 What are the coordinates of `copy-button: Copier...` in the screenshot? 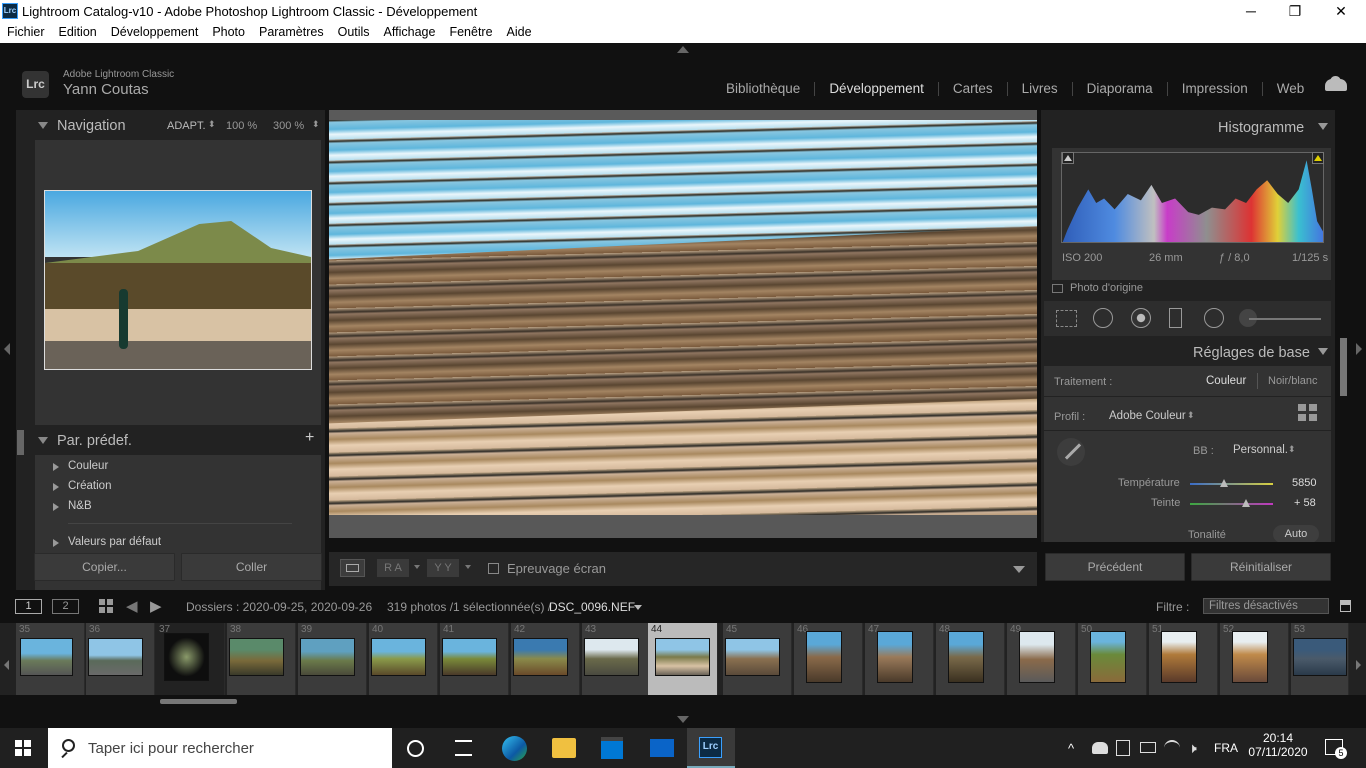 It's located at (104, 567).